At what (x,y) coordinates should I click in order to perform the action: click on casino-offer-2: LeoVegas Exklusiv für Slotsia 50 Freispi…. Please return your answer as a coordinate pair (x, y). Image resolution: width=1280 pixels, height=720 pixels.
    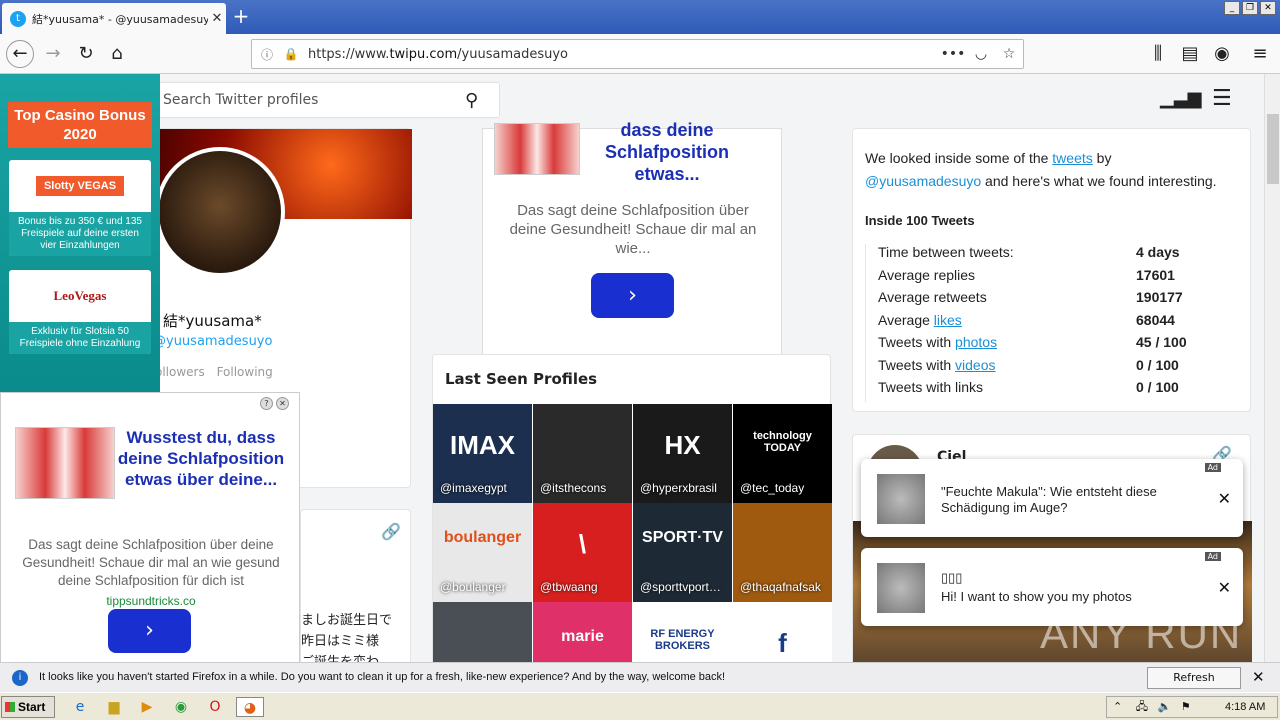
    Looking at the image, I should click on (80, 312).